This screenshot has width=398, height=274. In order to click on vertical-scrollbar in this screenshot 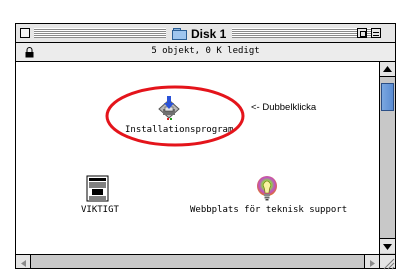, I will do `click(387, 158)`.